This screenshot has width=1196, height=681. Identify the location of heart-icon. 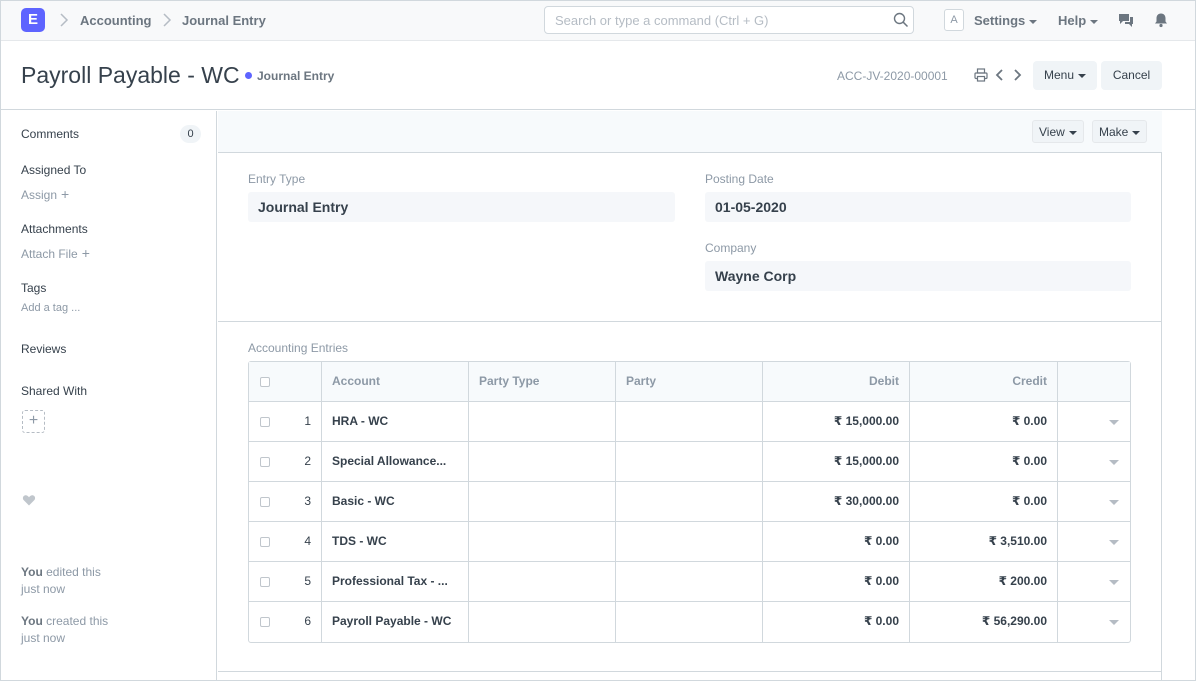
(29, 500).